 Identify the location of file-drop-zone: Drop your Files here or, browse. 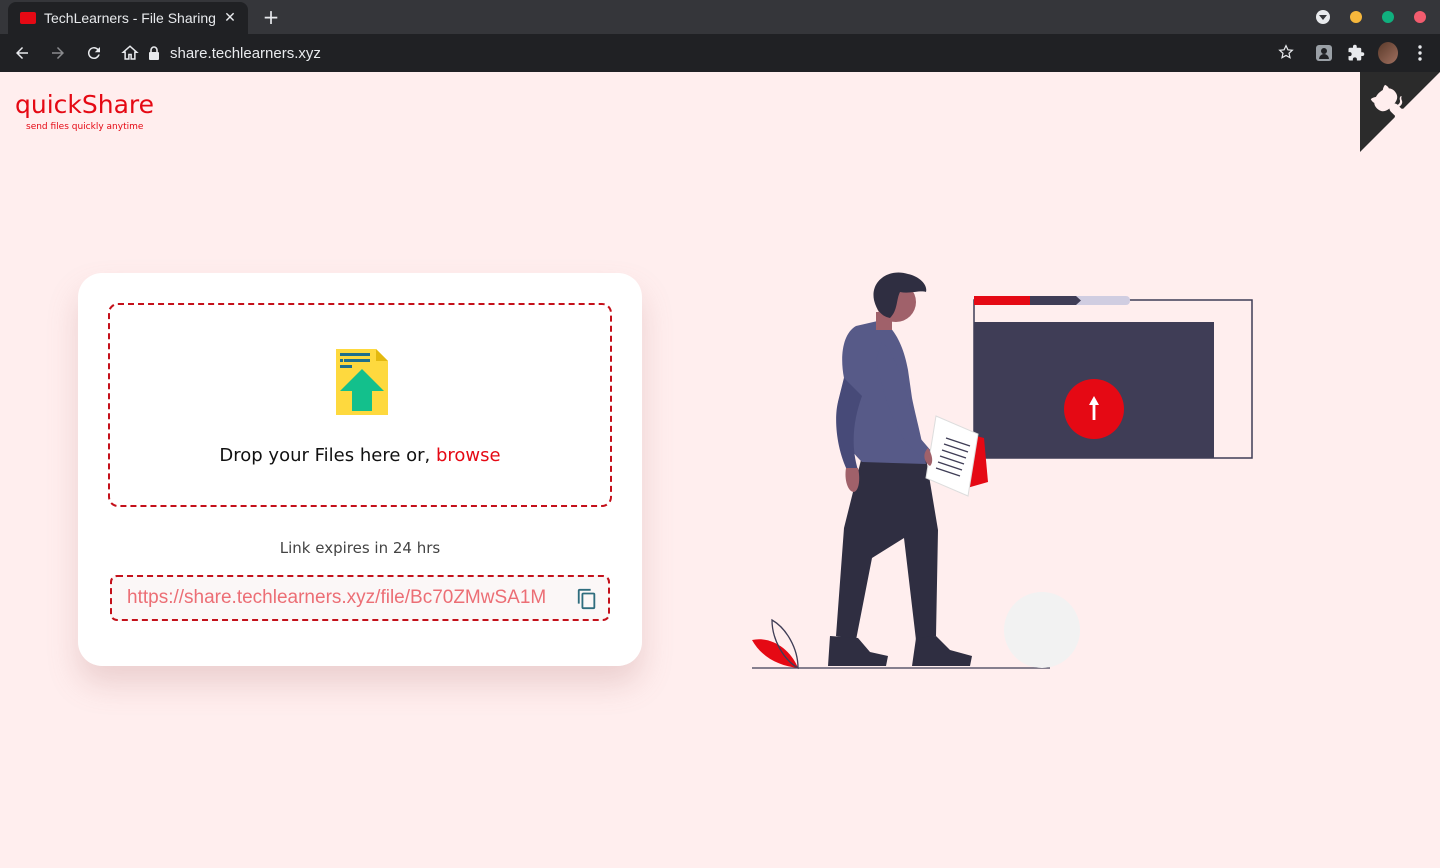
(360, 405).